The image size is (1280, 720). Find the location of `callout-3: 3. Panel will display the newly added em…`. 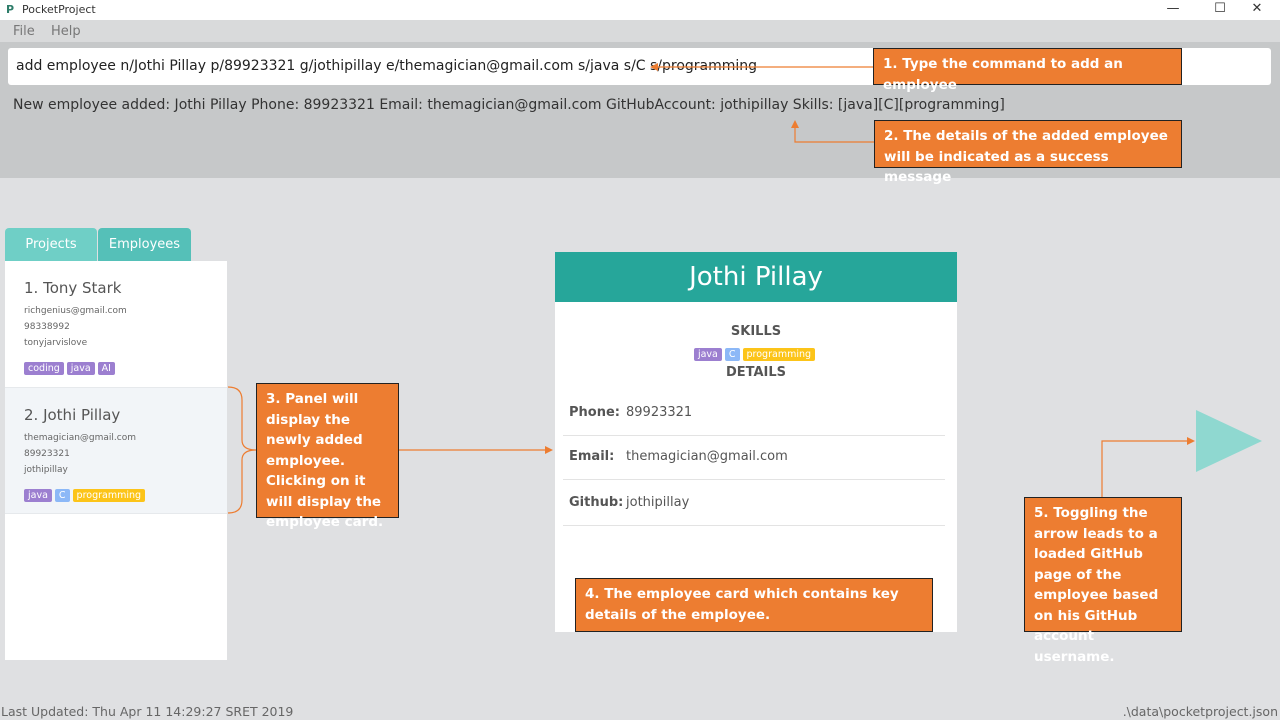

callout-3: 3. Panel will display the newly added em… is located at coordinates (327, 456).